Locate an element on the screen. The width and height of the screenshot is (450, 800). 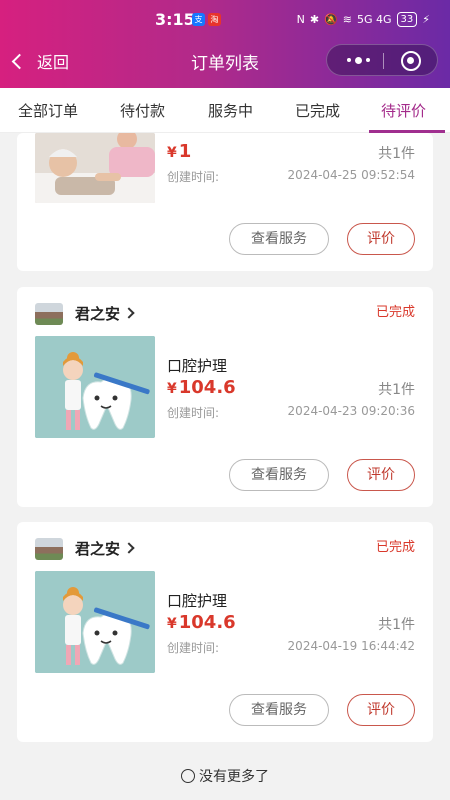
battery-icon: 33 is located at coordinates (407, 19).